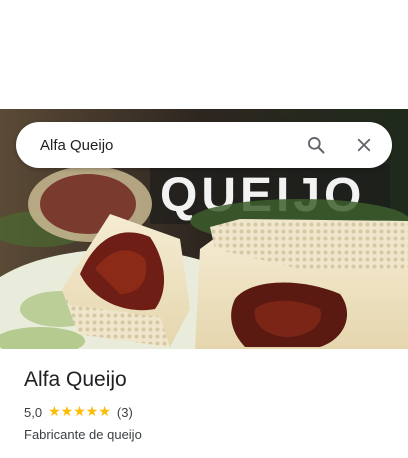 This screenshot has height=458, width=408. Describe the element at coordinates (75, 379) in the screenshot. I see `place-name: Alfa Queijo` at that location.